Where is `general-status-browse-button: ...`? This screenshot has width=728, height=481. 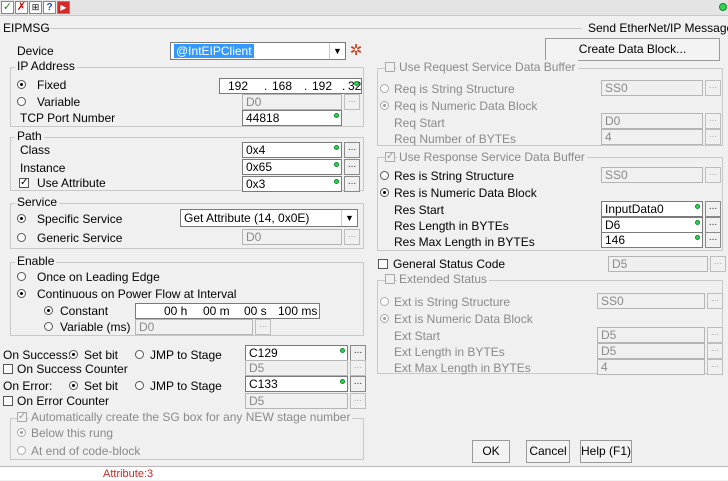
general-status-browse-button: ... is located at coordinates (718, 264).